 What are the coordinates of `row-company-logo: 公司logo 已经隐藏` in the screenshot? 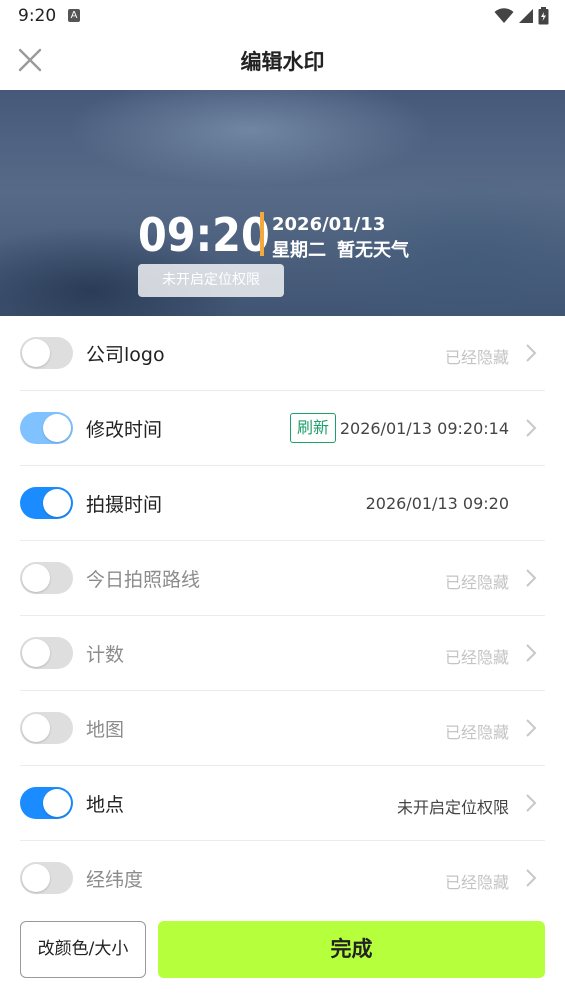 It's located at (282, 353).